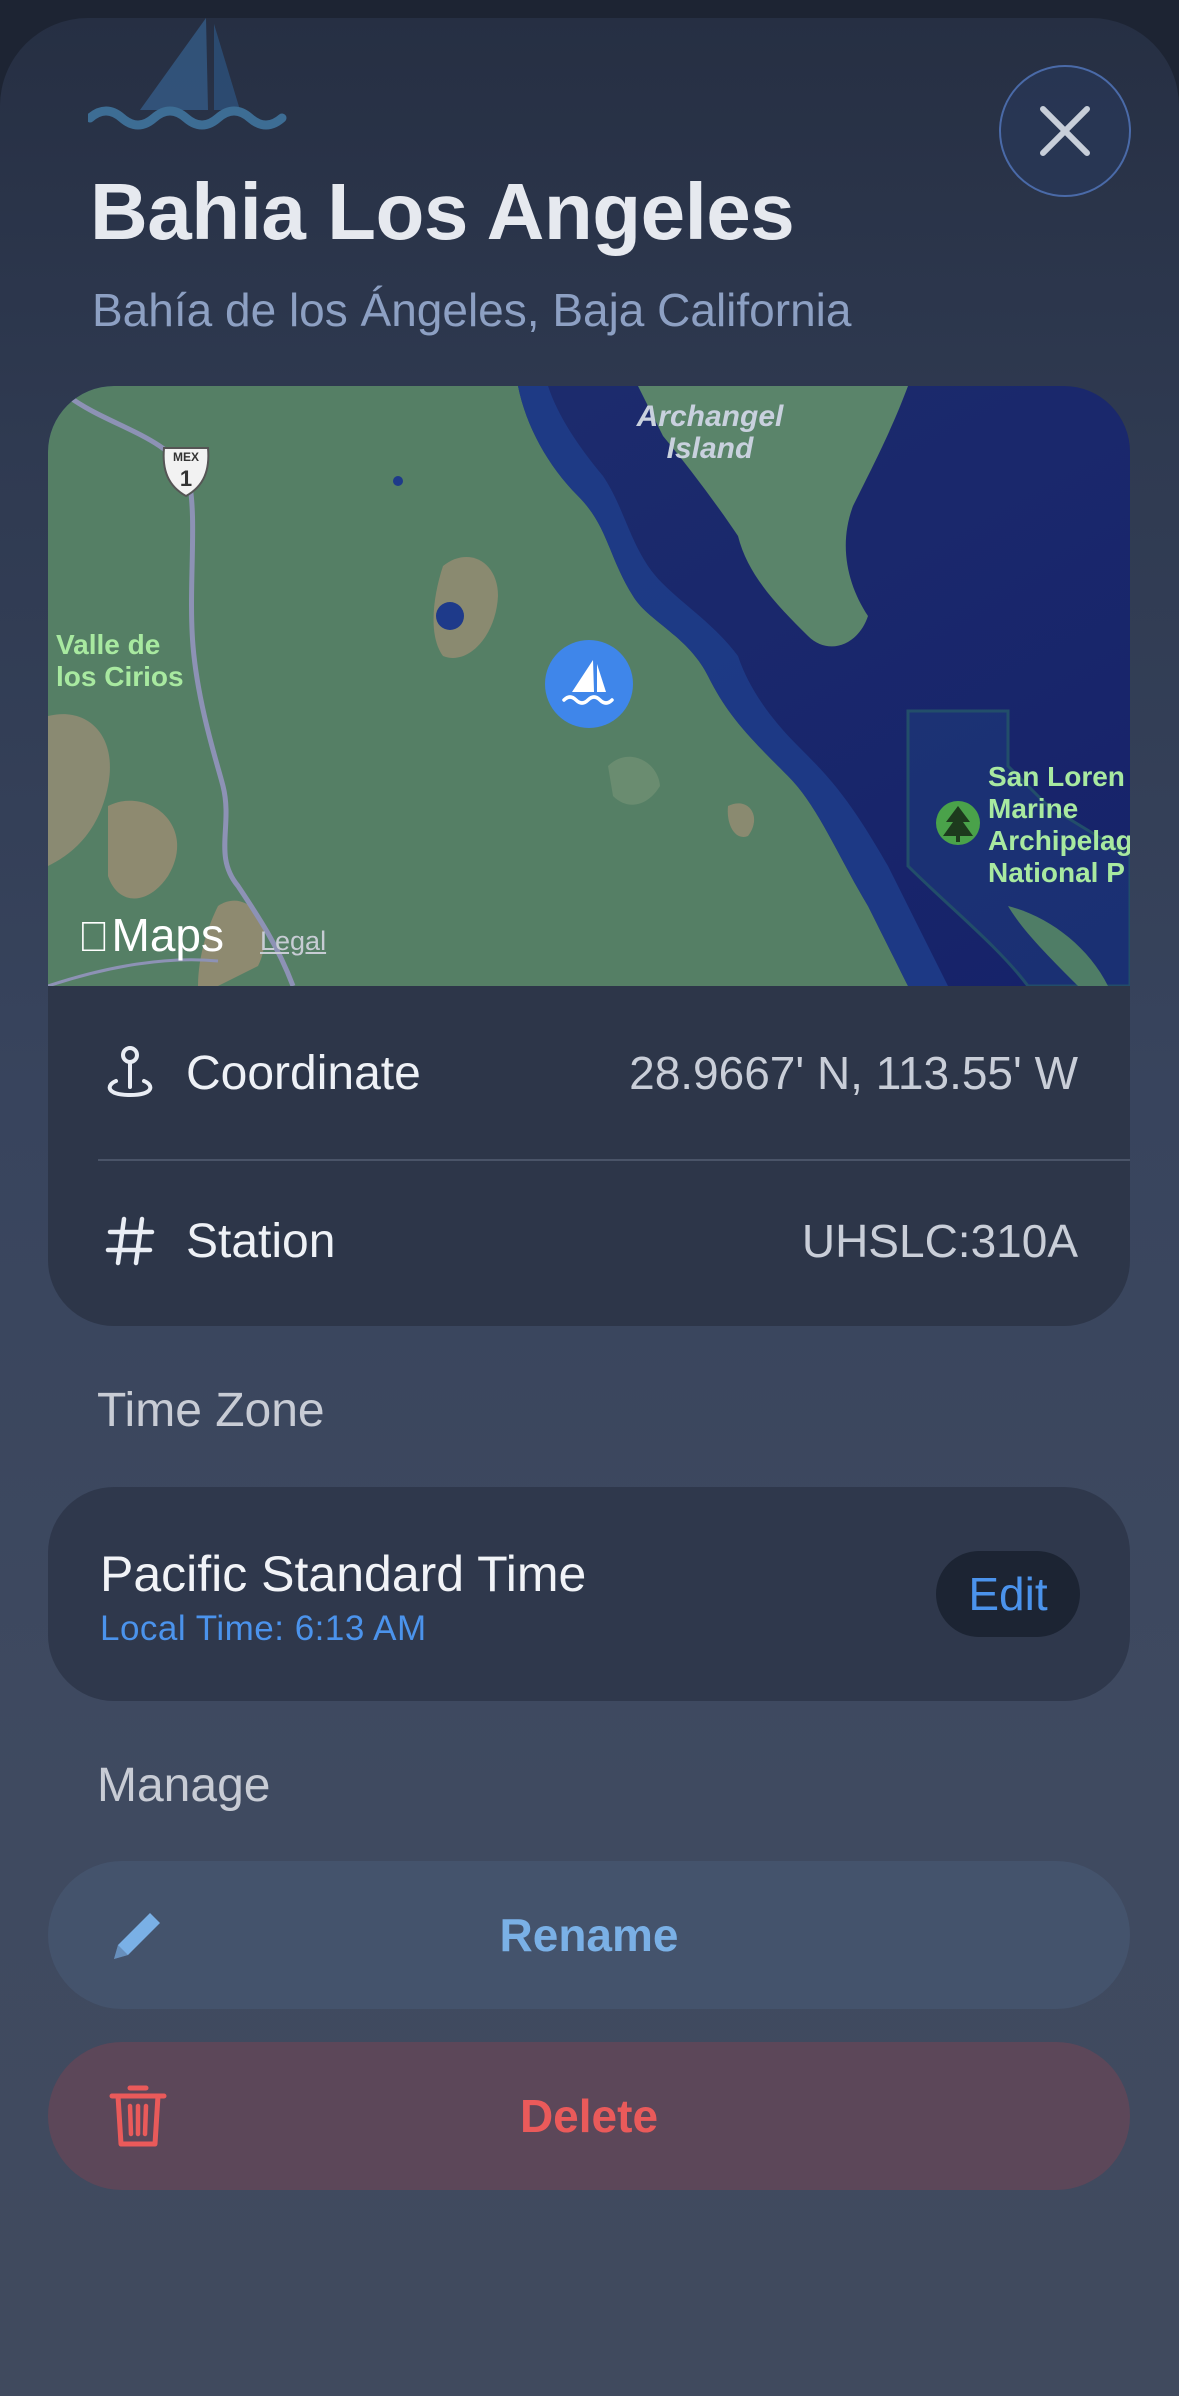  What do you see at coordinates (710, 448) in the screenshot?
I see `map-label-island-line2: Island` at bounding box center [710, 448].